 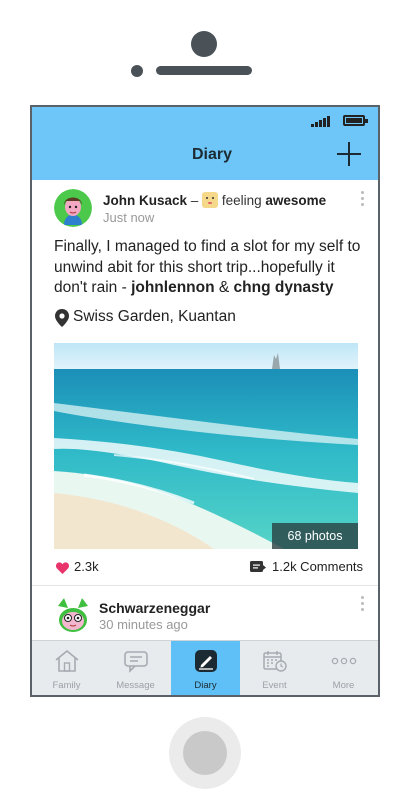 What do you see at coordinates (194, 200) in the screenshot?
I see `author-dash: –` at bounding box center [194, 200].